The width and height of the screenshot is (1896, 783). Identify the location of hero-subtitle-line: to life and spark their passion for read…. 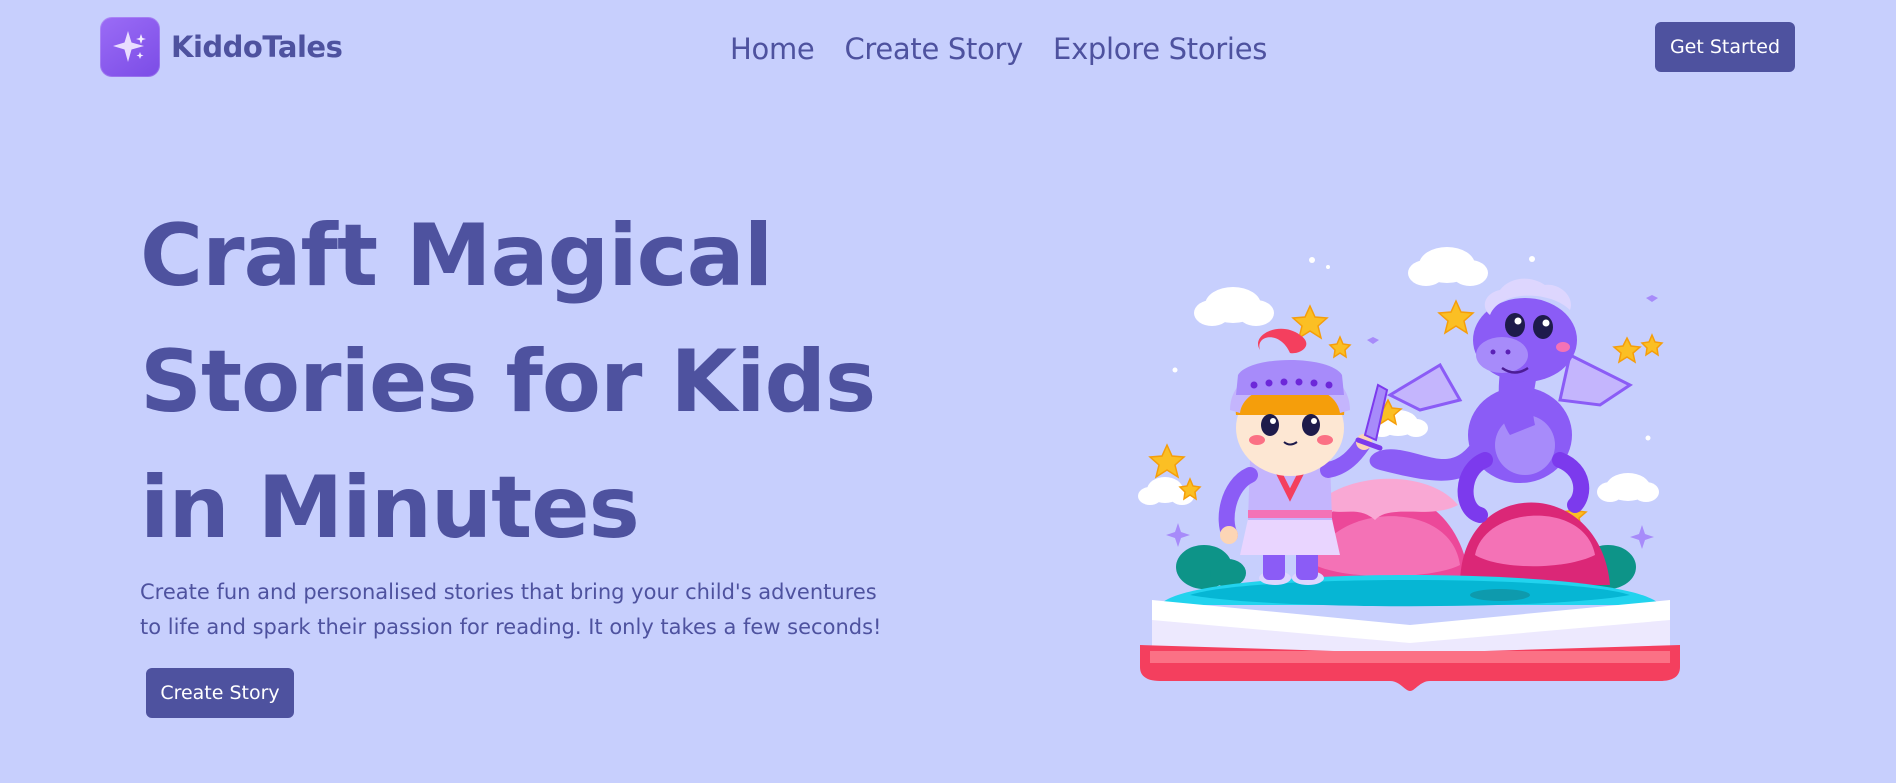
(511, 627).